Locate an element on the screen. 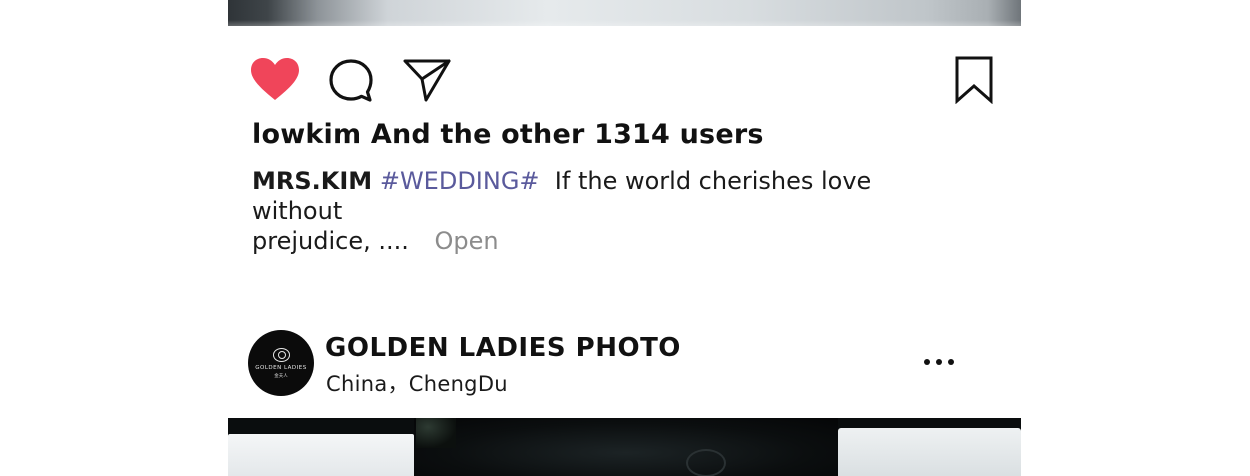 The height and width of the screenshot is (476, 1250). more-dots-icon is located at coordinates (939, 362).